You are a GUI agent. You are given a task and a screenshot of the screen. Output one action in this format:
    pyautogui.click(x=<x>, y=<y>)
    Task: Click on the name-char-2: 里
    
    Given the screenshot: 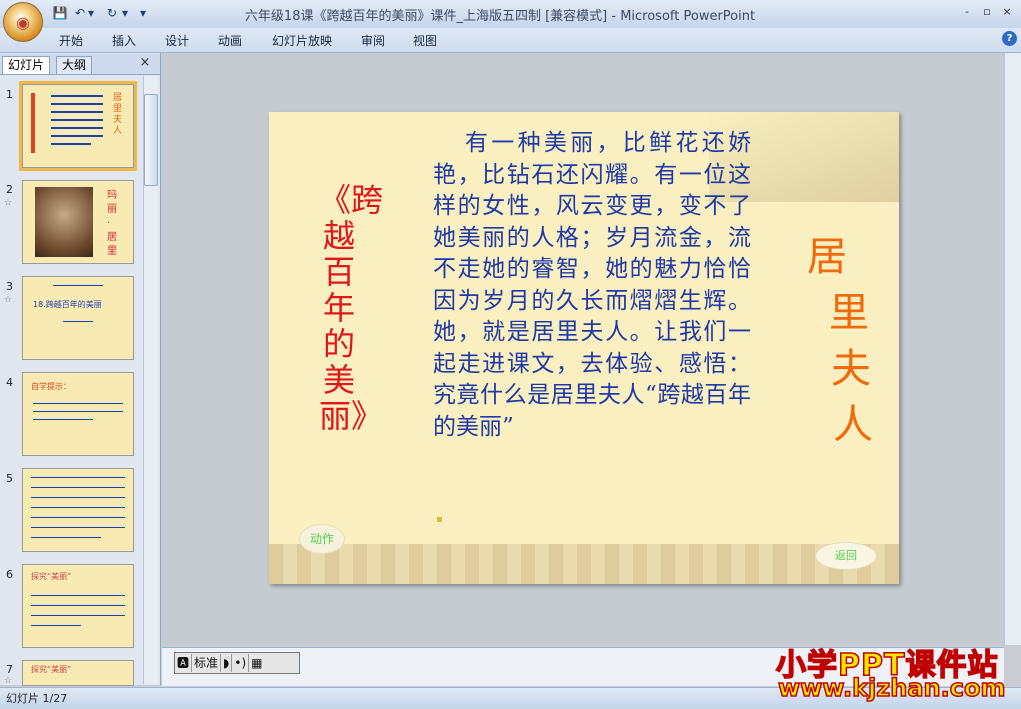 What is the action you would take?
    pyautogui.click(x=849, y=313)
    